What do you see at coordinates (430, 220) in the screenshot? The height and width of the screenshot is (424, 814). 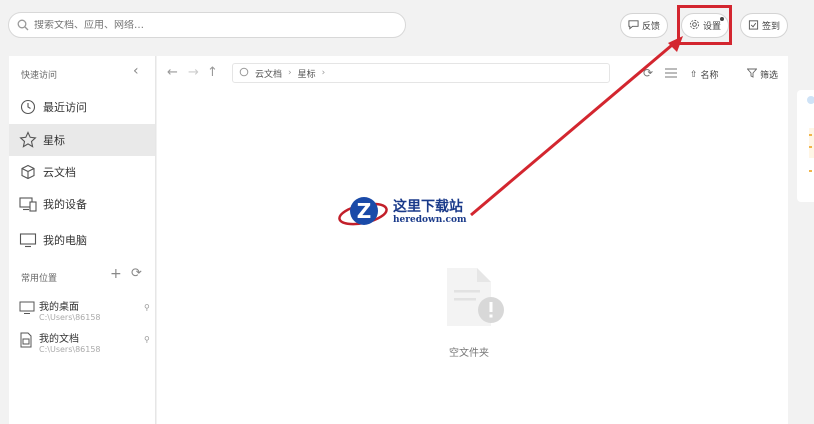 I see `watermark-domain-text: heredown.com` at bounding box center [430, 220].